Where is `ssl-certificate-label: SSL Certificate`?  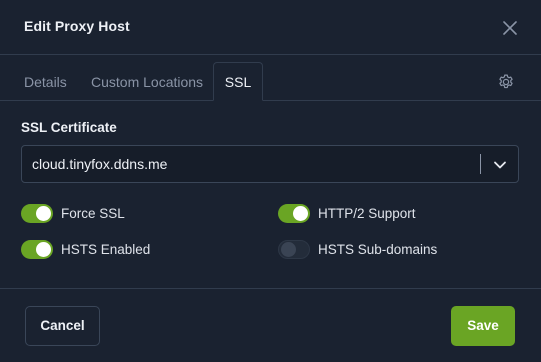 ssl-certificate-label: SSL Certificate is located at coordinates (69, 127).